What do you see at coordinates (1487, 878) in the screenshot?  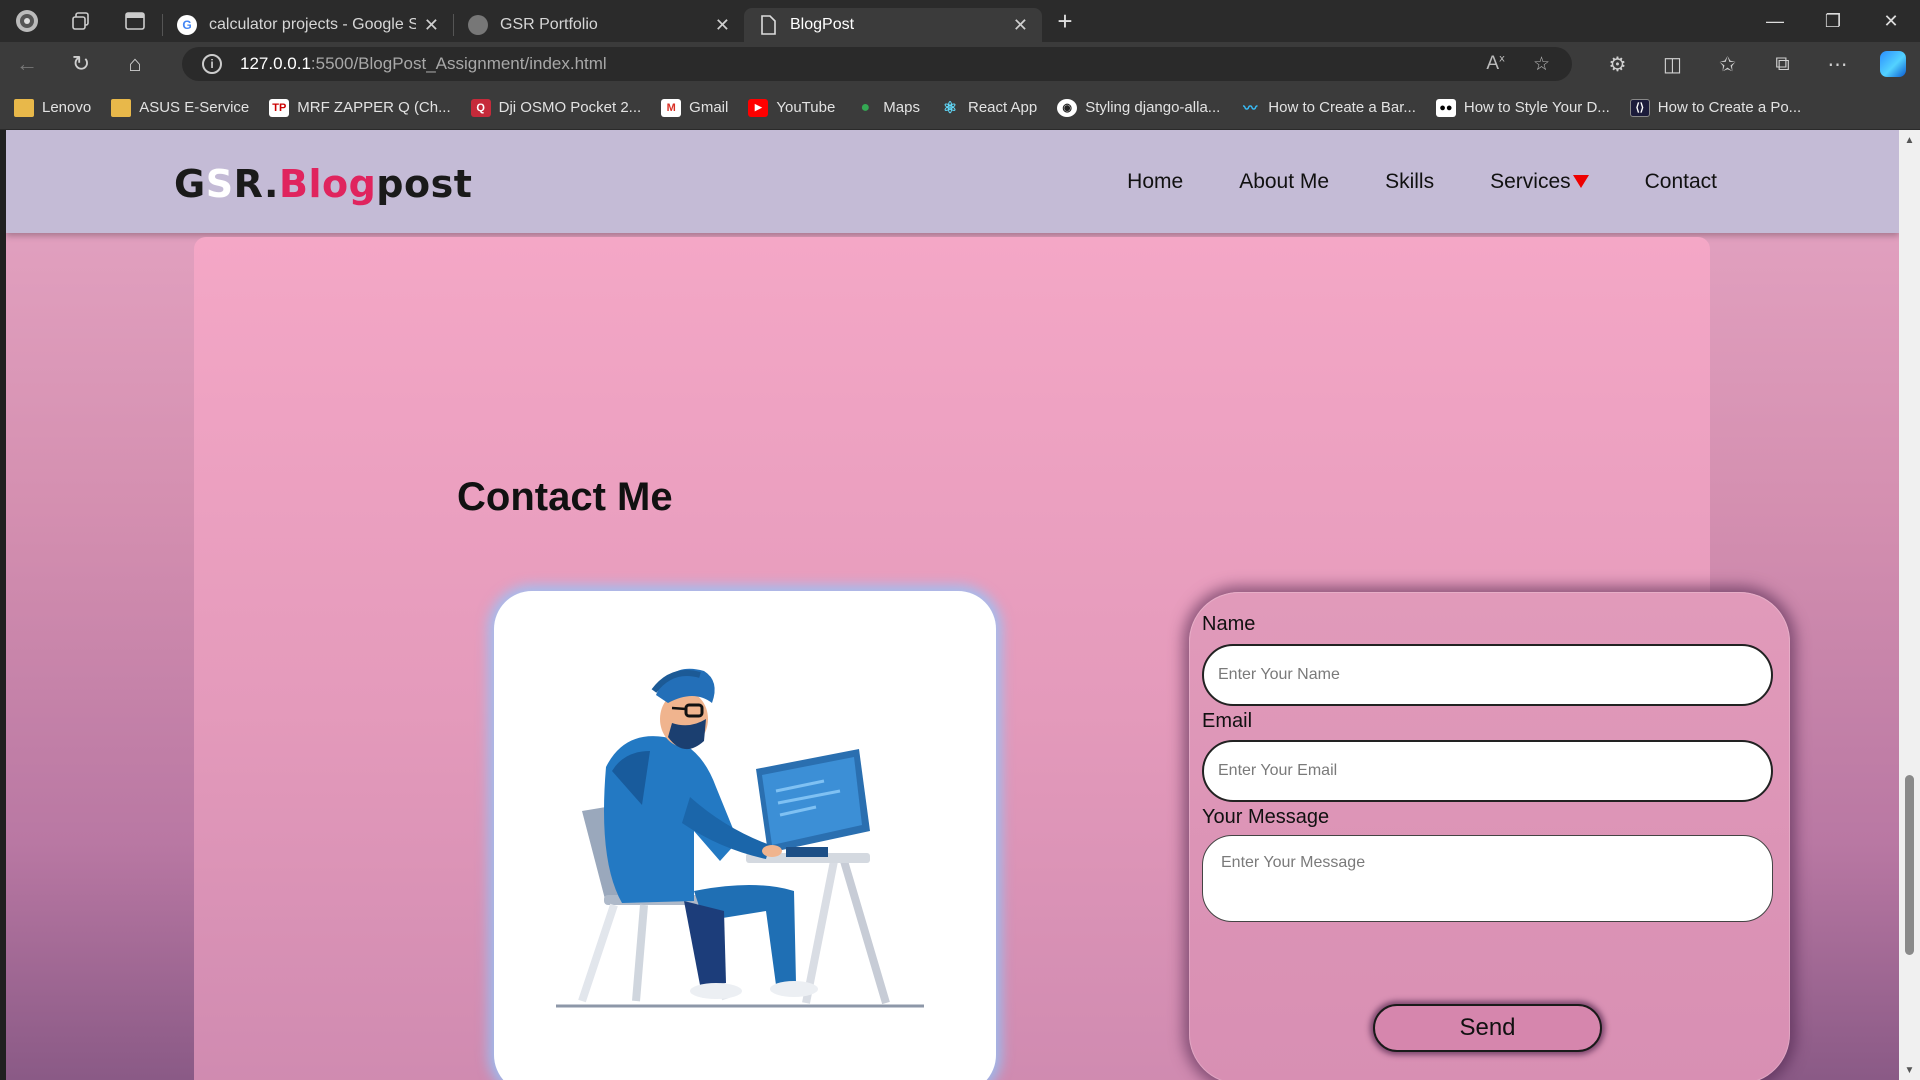 I see `message-textarea` at bounding box center [1487, 878].